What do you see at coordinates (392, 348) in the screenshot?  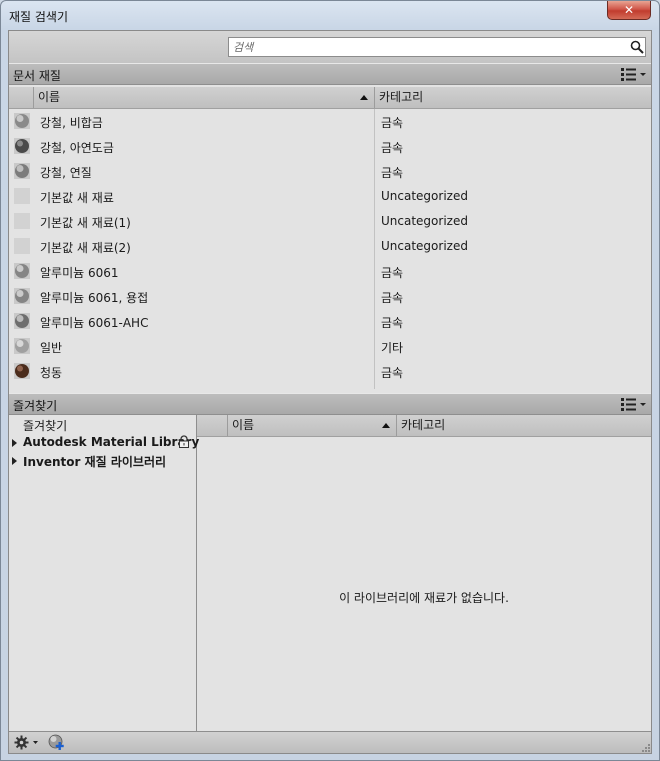 I see `material-category: 기타` at bounding box center [392, 348].